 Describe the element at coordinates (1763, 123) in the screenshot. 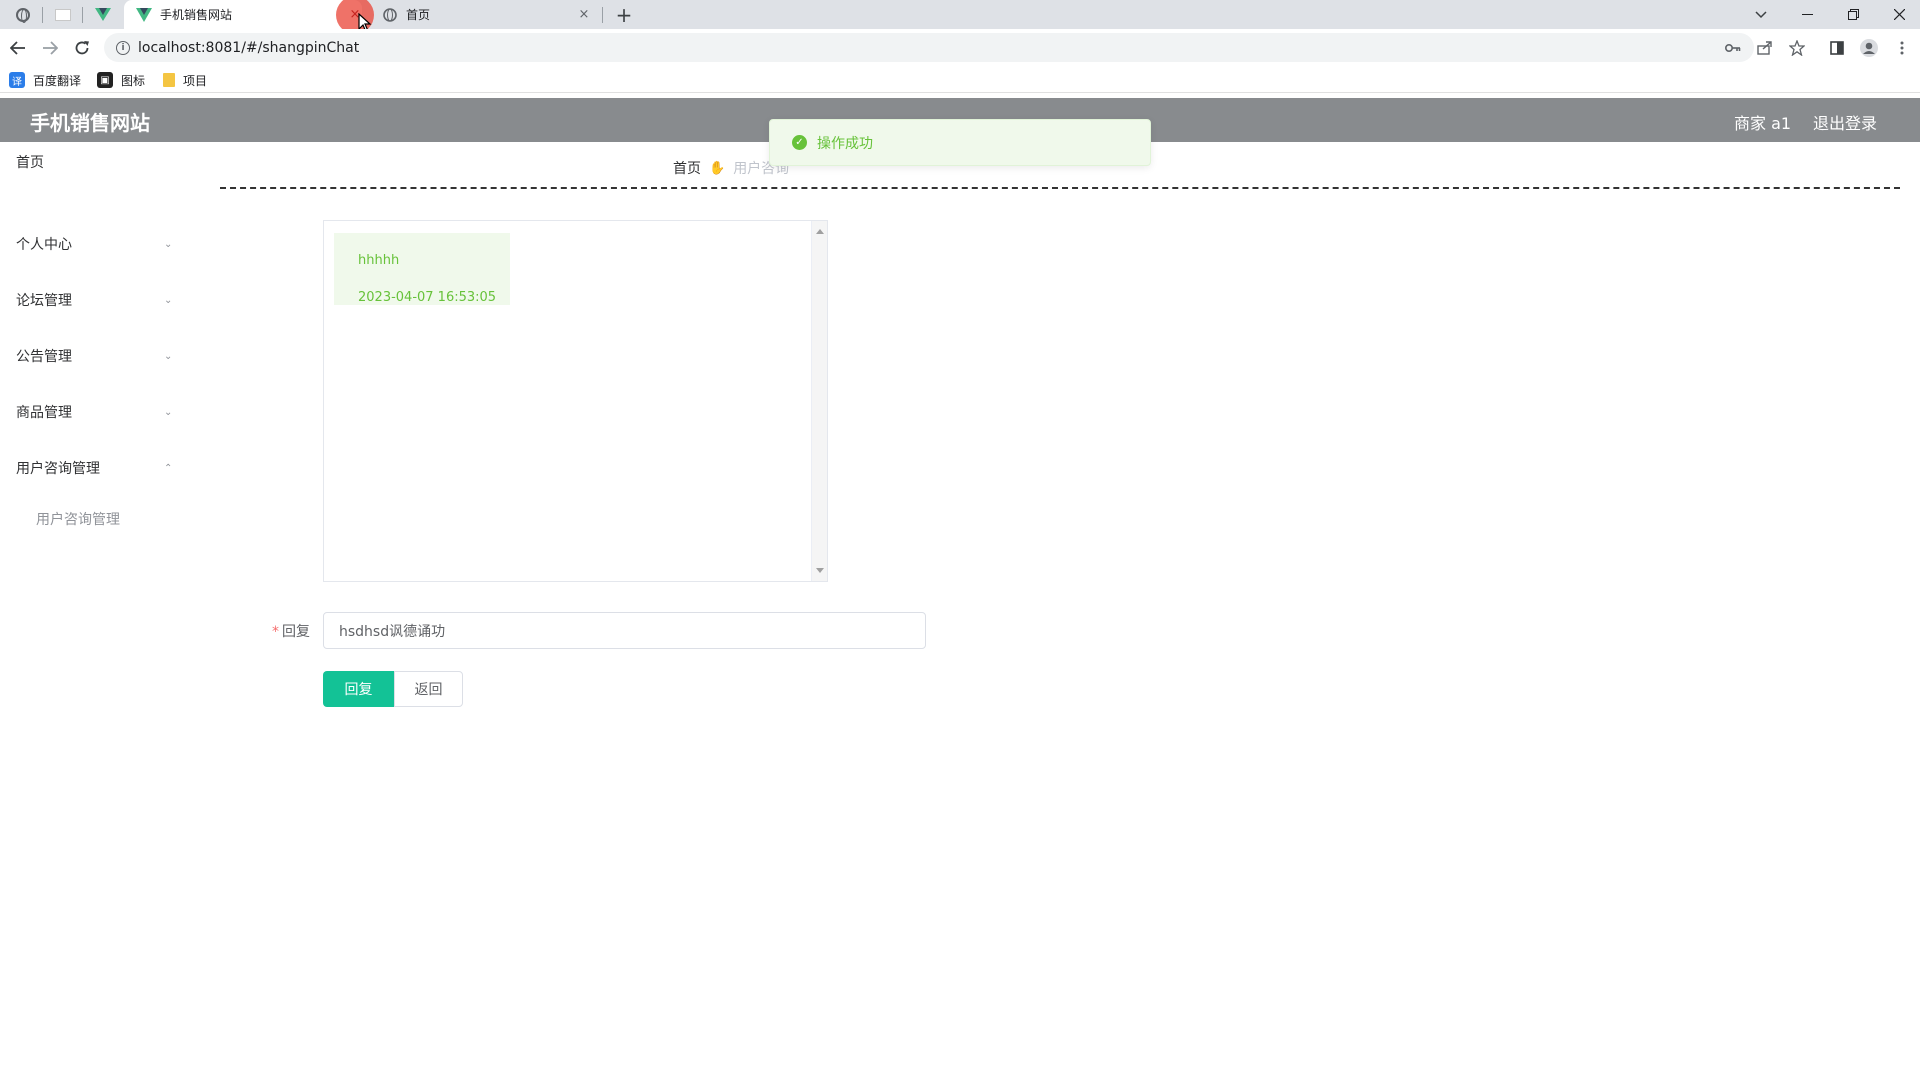

I see `current-user: 商家 a1` at that location.